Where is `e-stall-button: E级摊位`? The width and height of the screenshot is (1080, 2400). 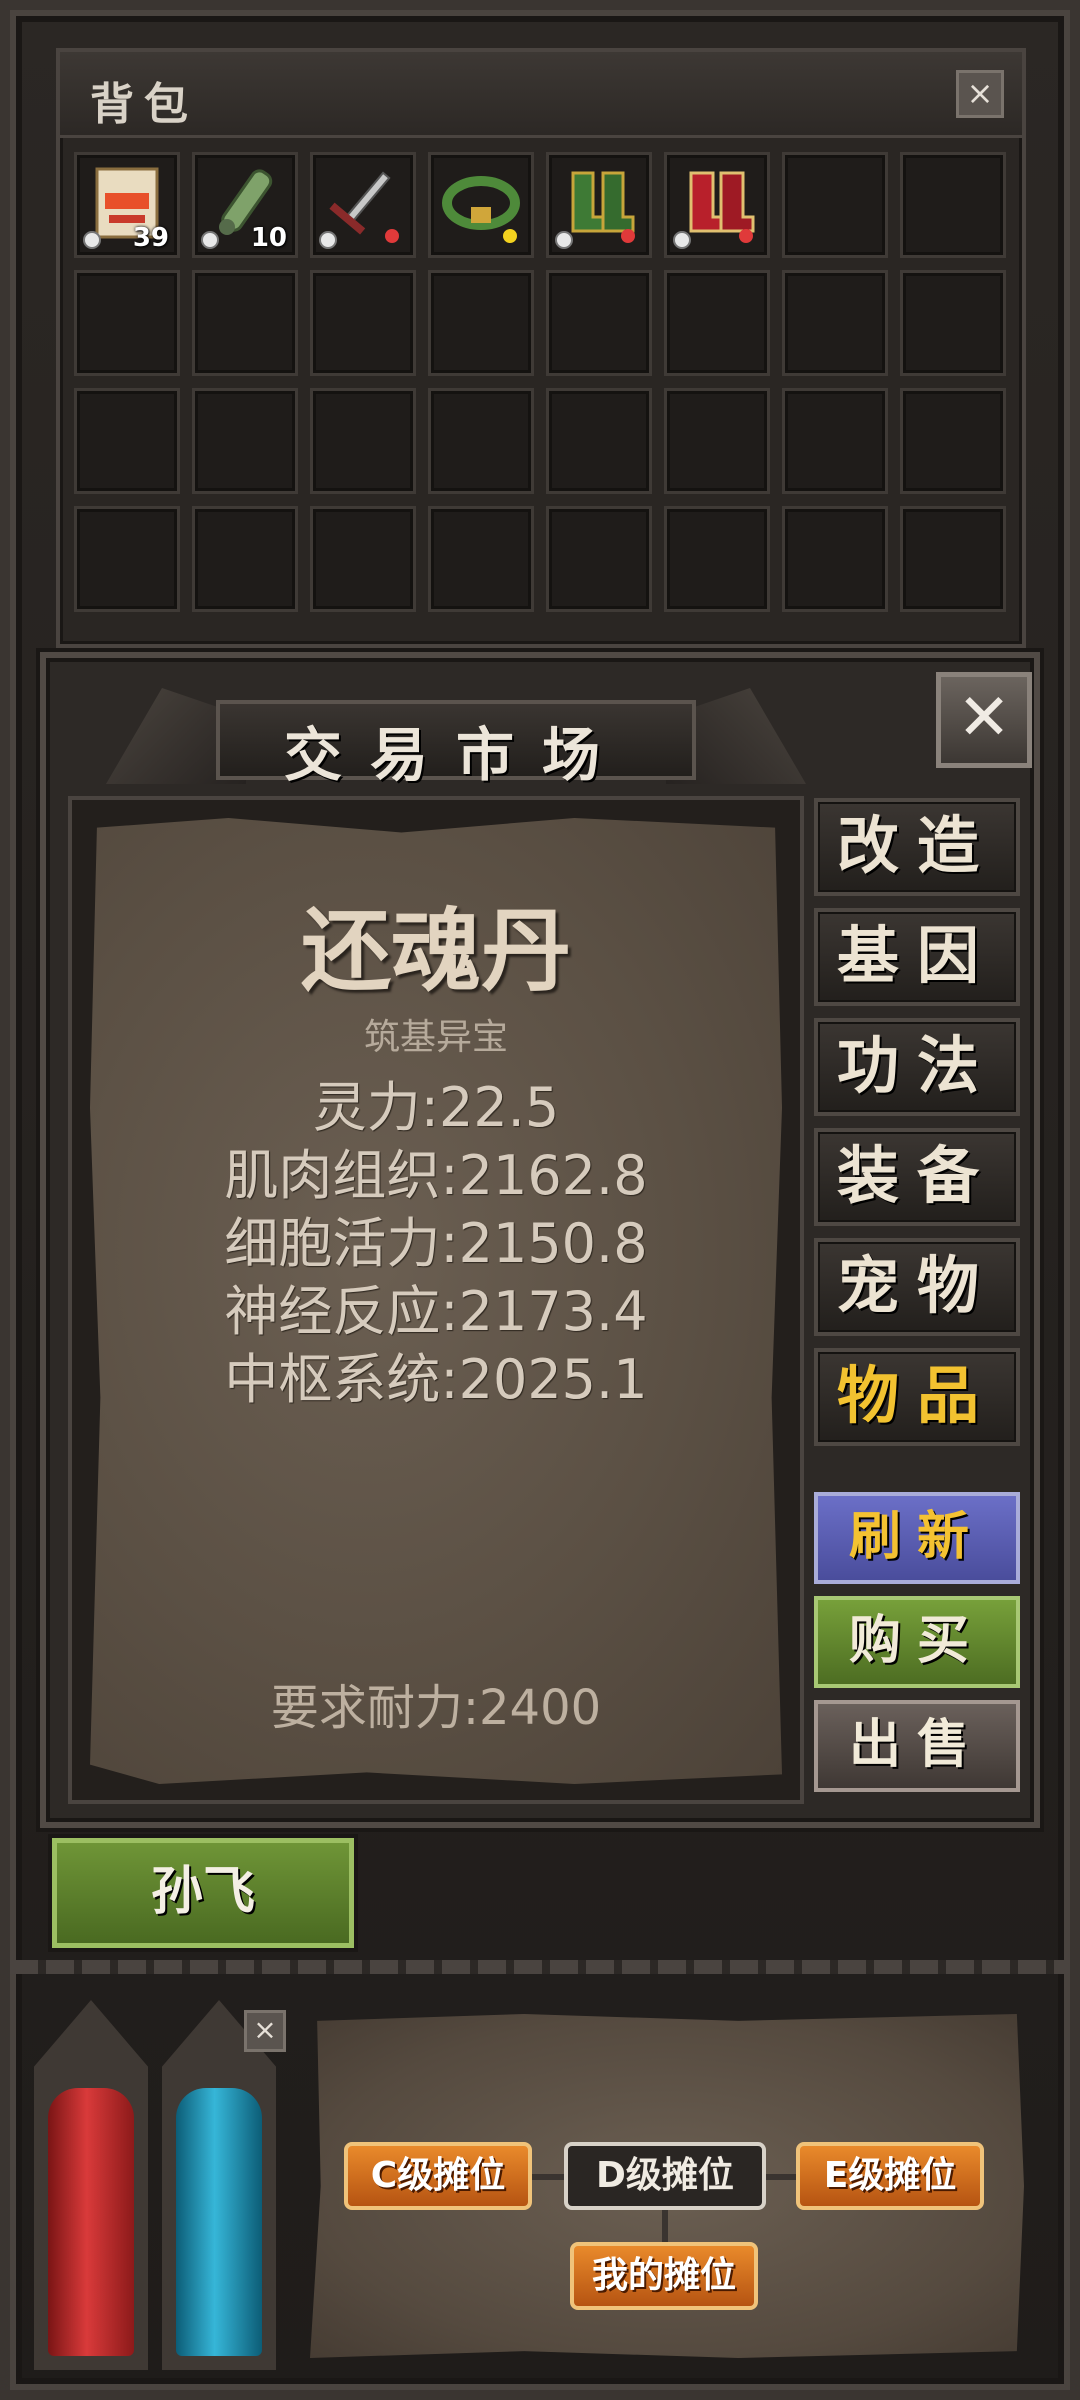
e-stall-button: E级摊位 is located at coordinates (890, 2176).